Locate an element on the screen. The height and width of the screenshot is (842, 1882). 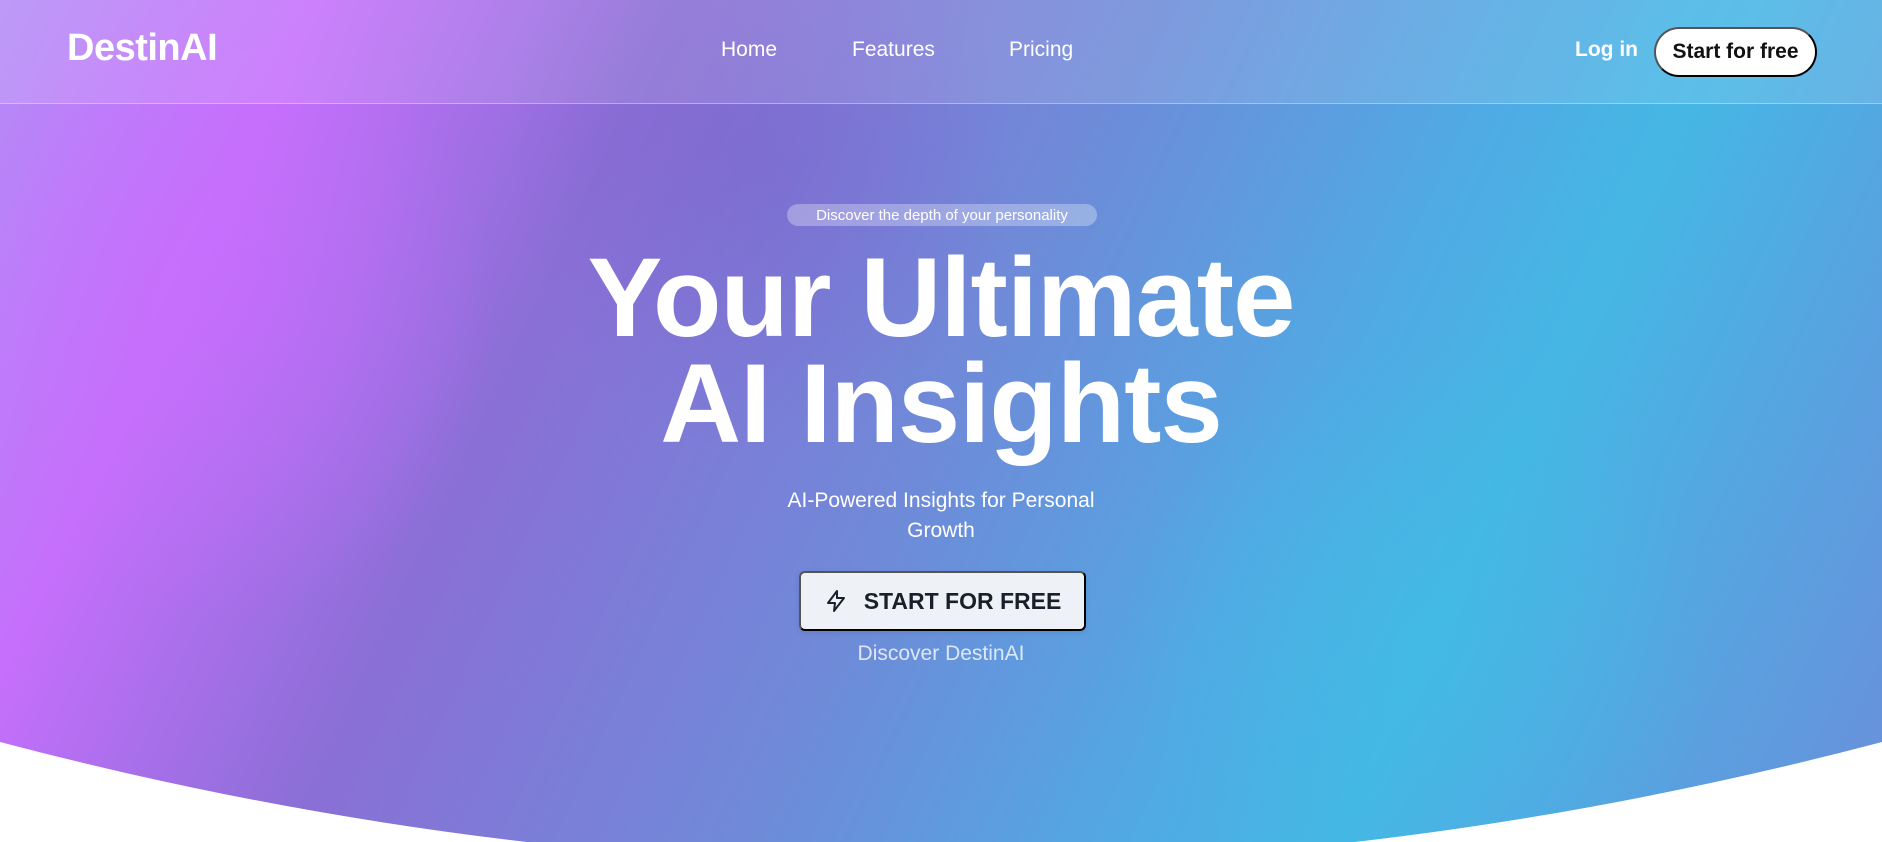
nav-link-pricing: Pricing is located at coordinates (1041, 50).